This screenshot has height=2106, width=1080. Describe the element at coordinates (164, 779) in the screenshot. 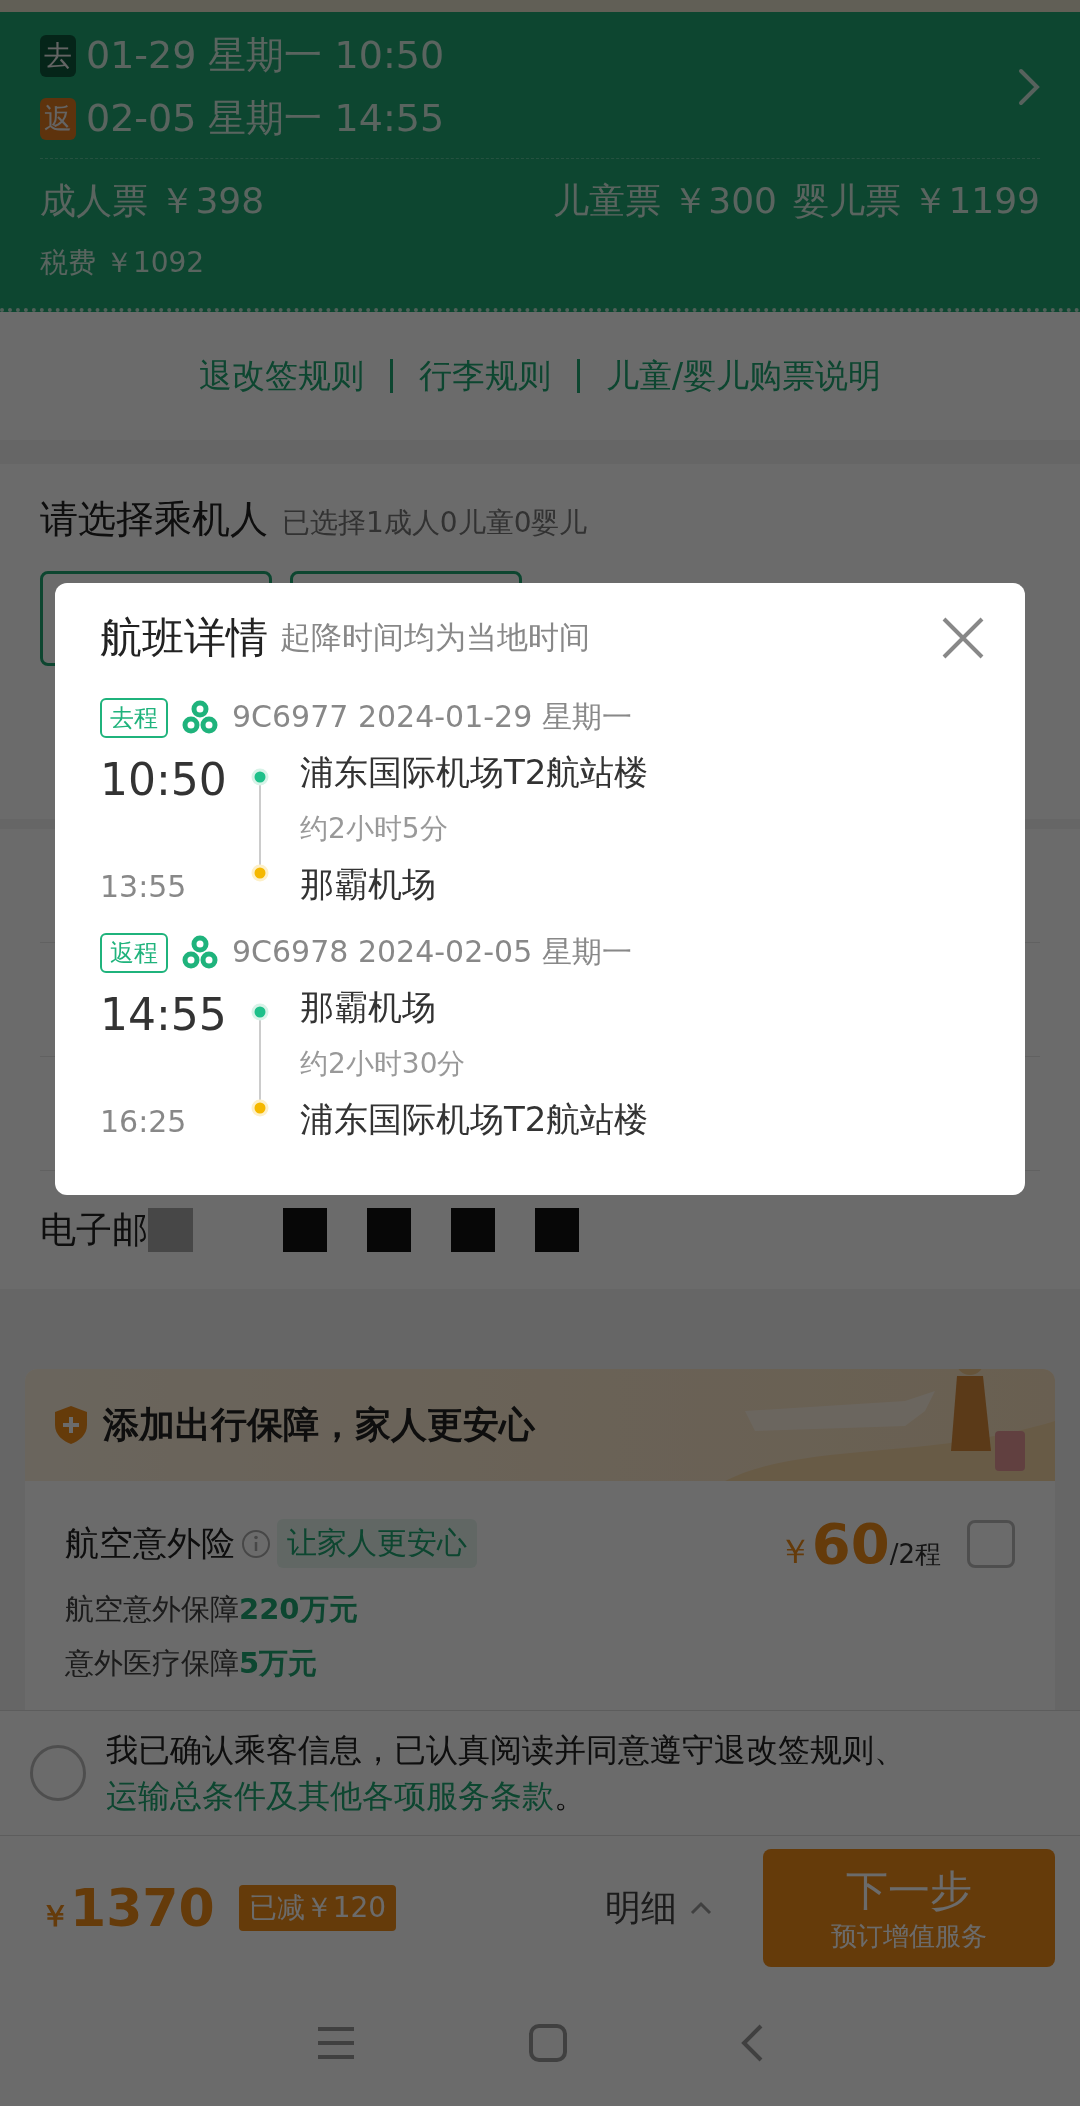

I see `departure-time: 10:50` at that location.